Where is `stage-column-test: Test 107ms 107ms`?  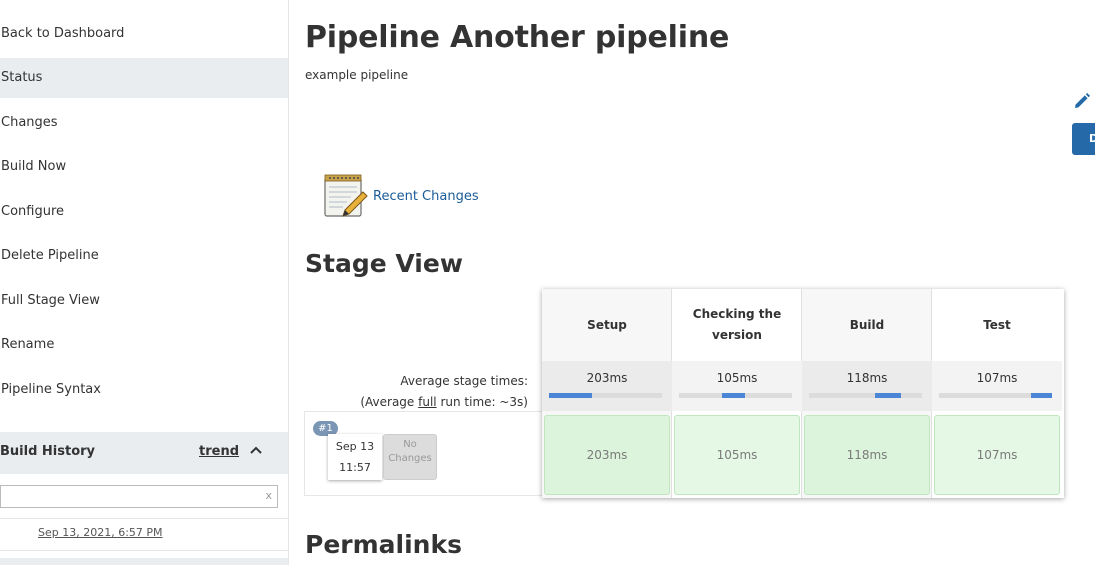 stage-column-test: Test 107ms 107ms is located at coordinates (998, 393).